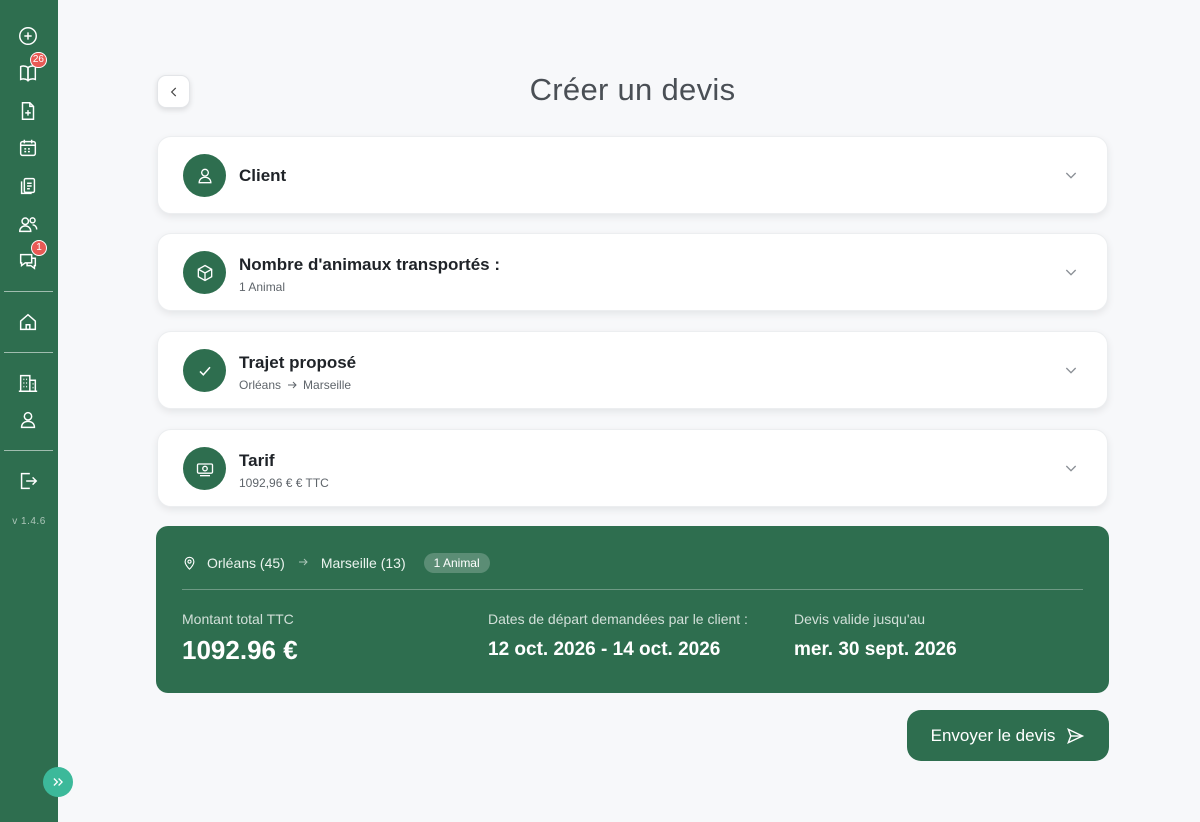  Describe the element at coordinates (240, 650) in the screenshot. I see `total-value: 1092.96 €` at that location.